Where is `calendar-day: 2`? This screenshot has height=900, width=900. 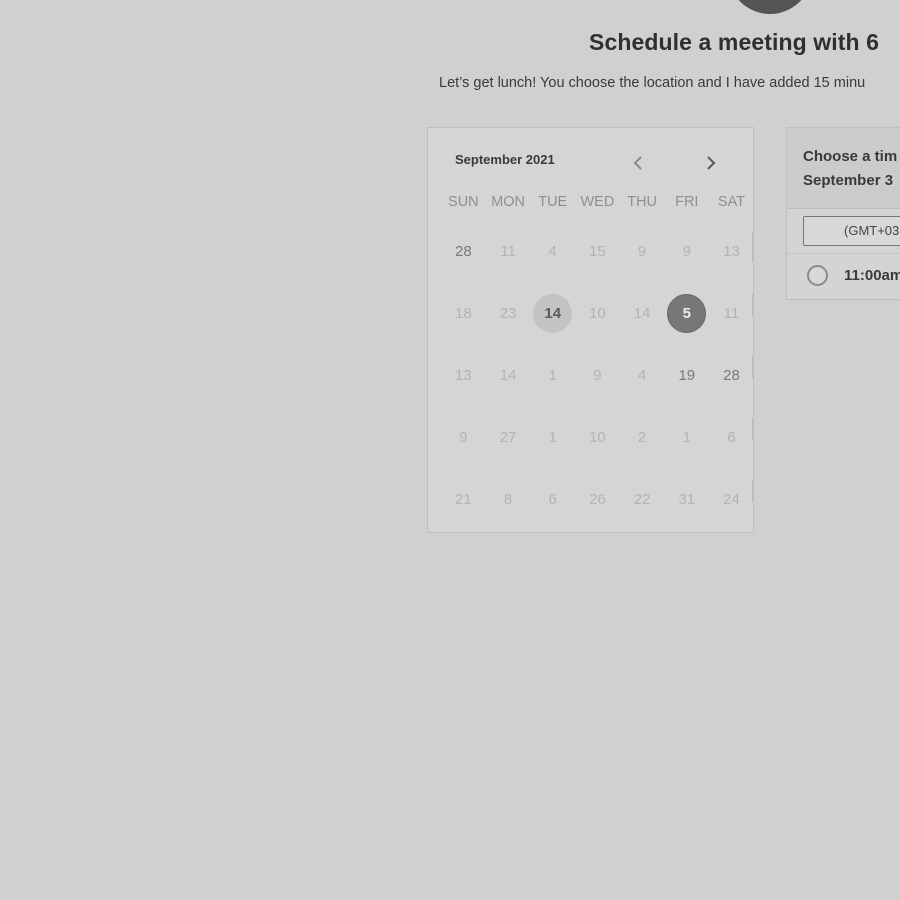
calendar-day: 2 is located at coordinates (642, 437).